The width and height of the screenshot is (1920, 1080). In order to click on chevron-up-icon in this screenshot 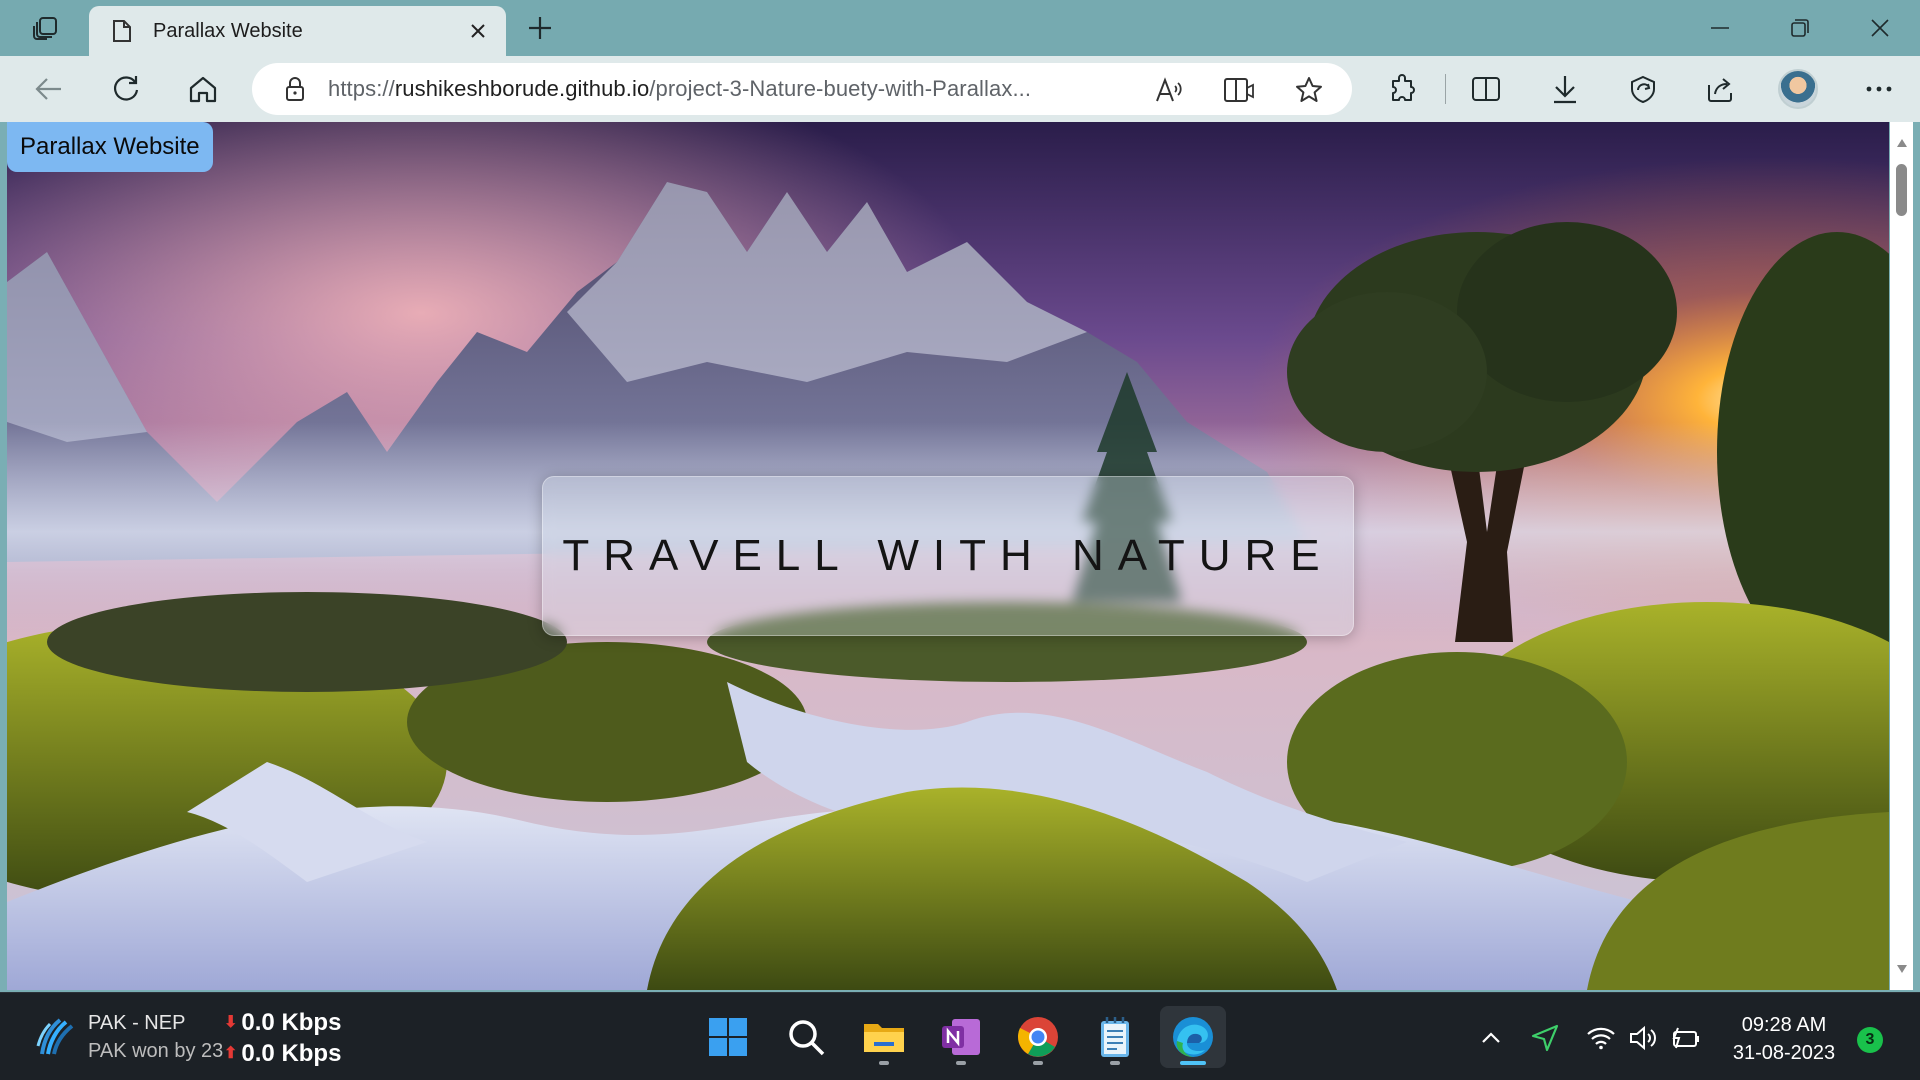, I will do `click(1491, 1038)`.